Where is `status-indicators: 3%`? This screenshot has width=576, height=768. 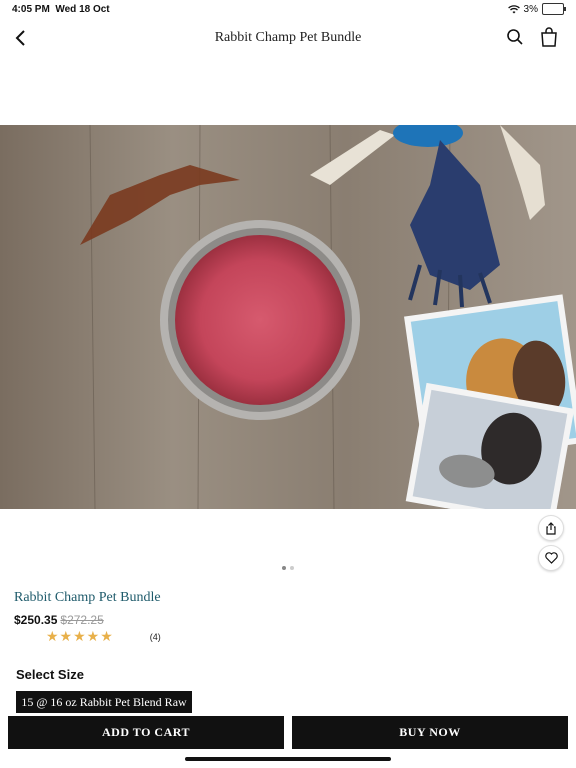 status-indicators: 3% is located at coordinates (536, 9).